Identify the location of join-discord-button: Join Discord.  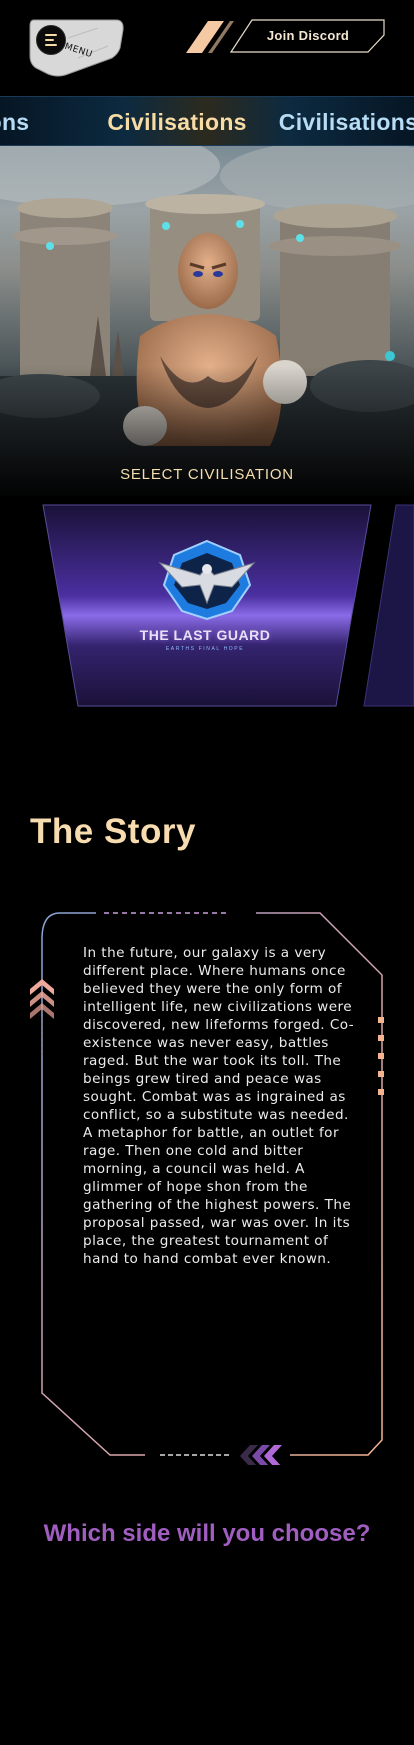
(286, 36).